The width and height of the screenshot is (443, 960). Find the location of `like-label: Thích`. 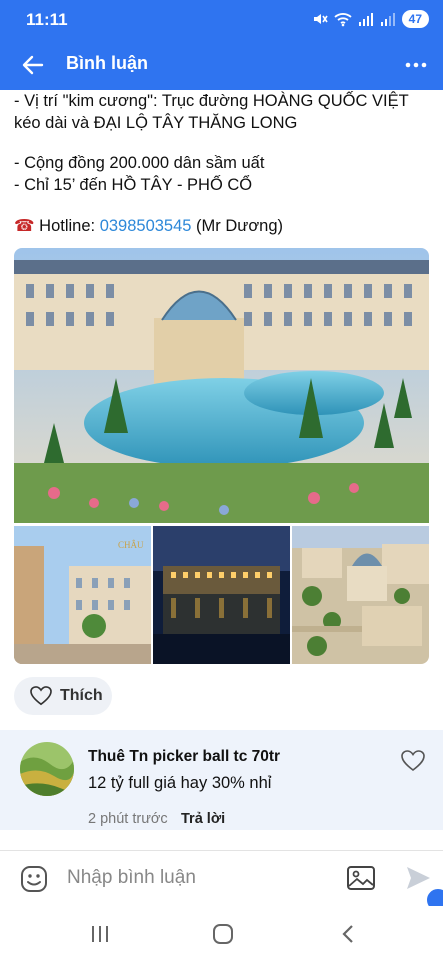

like-label: Thích is located at coordinates (81, 695).